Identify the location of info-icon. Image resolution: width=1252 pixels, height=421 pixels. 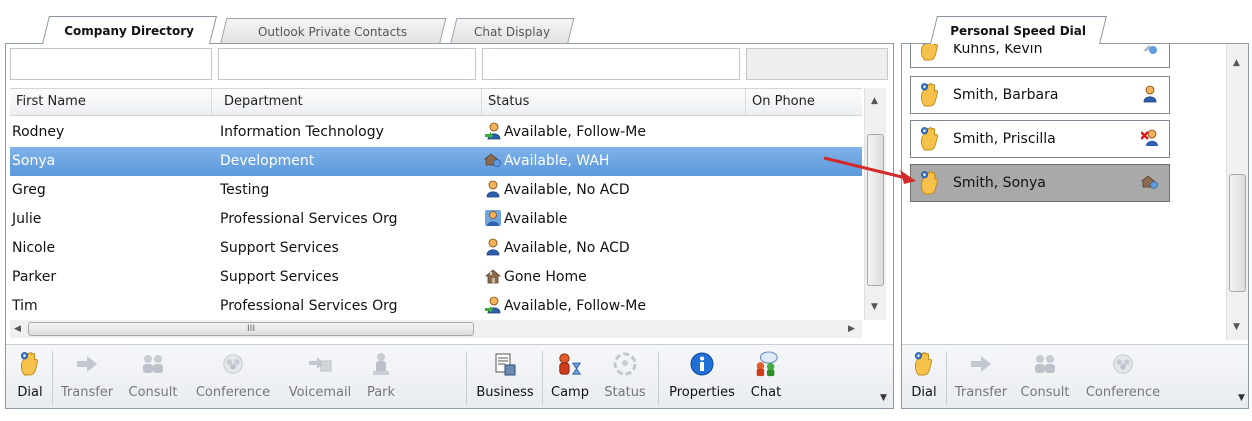
(702, 364).